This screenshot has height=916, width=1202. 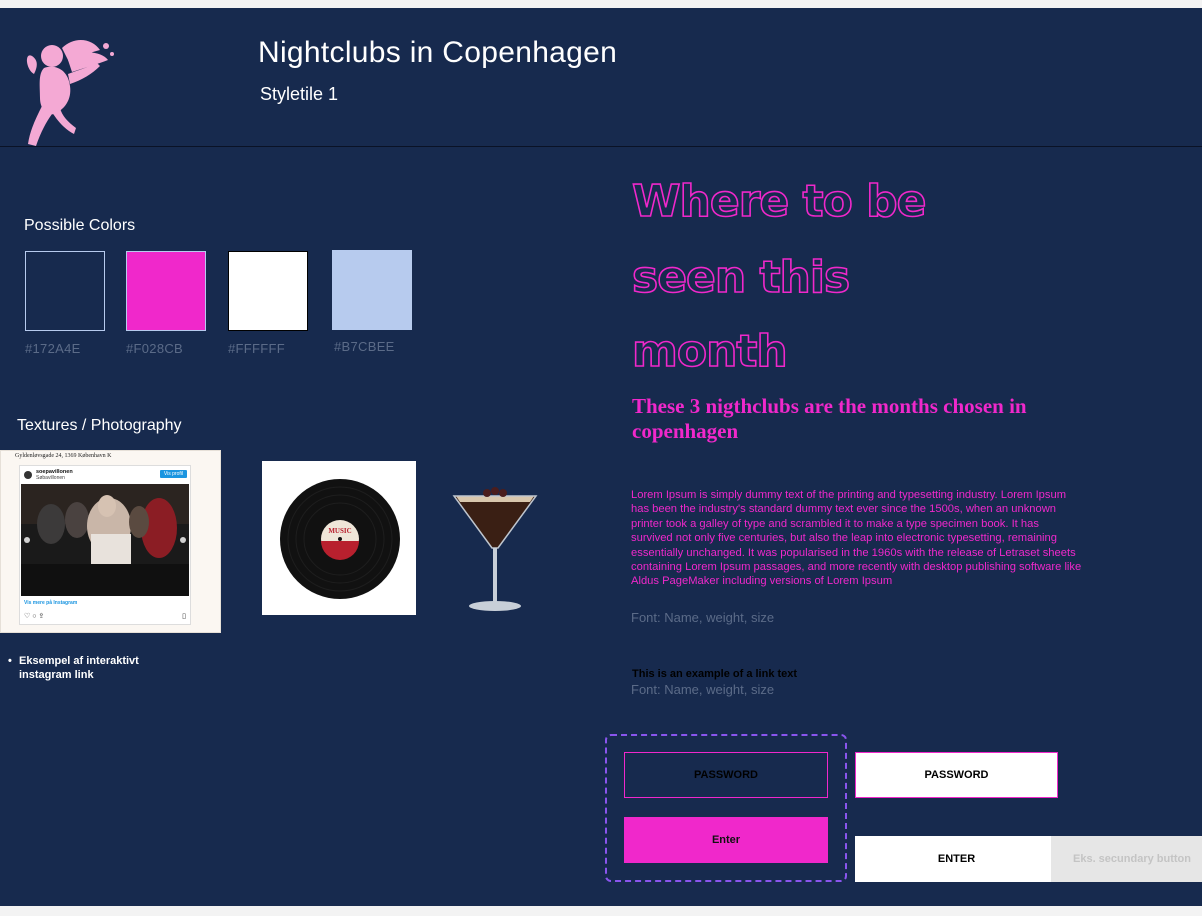 I want to click on password-input-dark: PASSWORD, so click(x=726, y=775).